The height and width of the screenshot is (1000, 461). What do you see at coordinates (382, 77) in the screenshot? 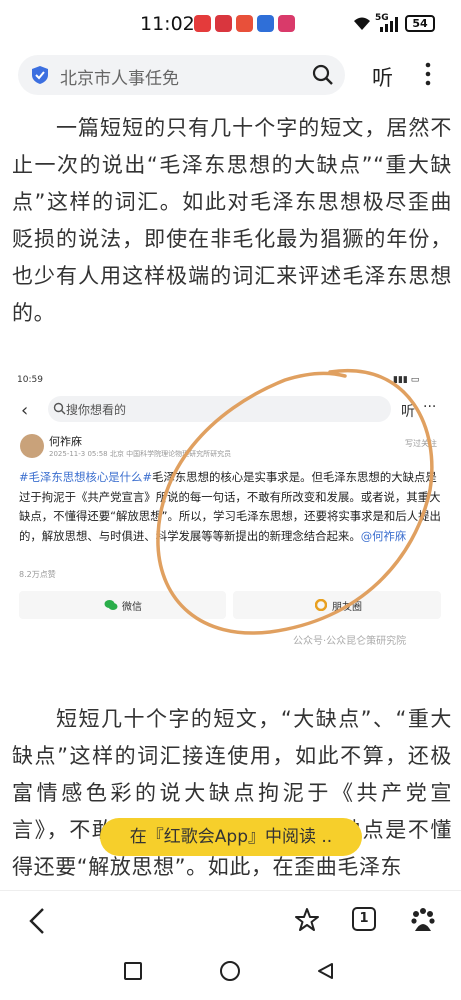
I see `listen-button: 听` at bounding box center [382, 77].